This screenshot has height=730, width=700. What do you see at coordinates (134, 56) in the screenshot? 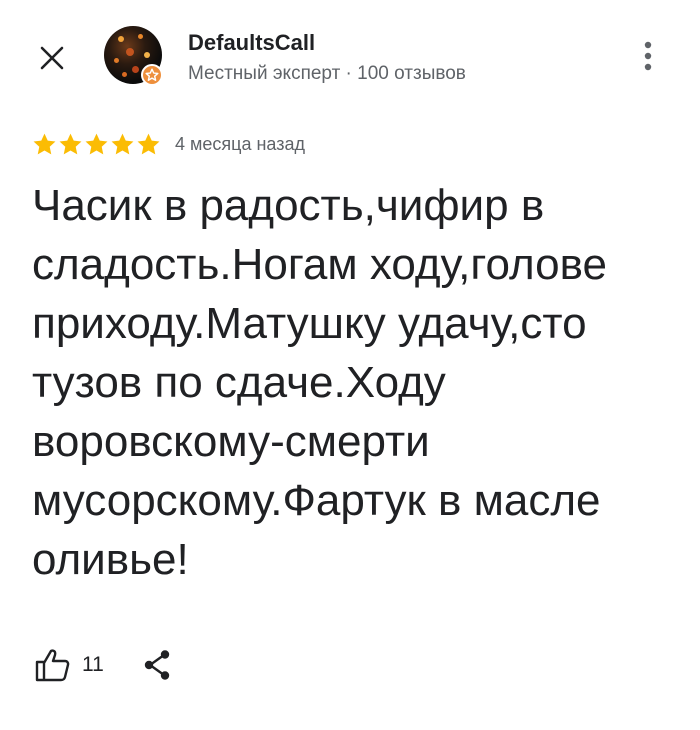
I see `avatar` at bounding box center [134, 56].